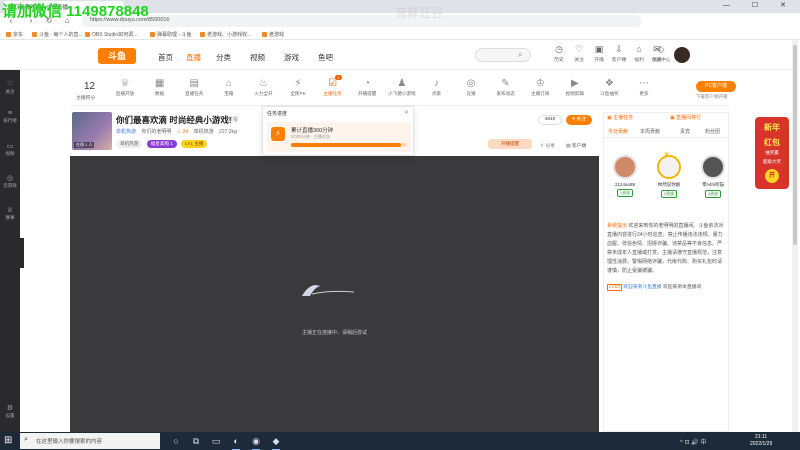 This screenshot has height=450, width=800. What do you see at coordinates (156, 132) in the screenshot?
I see `streamer-name: 你们的老明明` at bounding box center [156, 132].